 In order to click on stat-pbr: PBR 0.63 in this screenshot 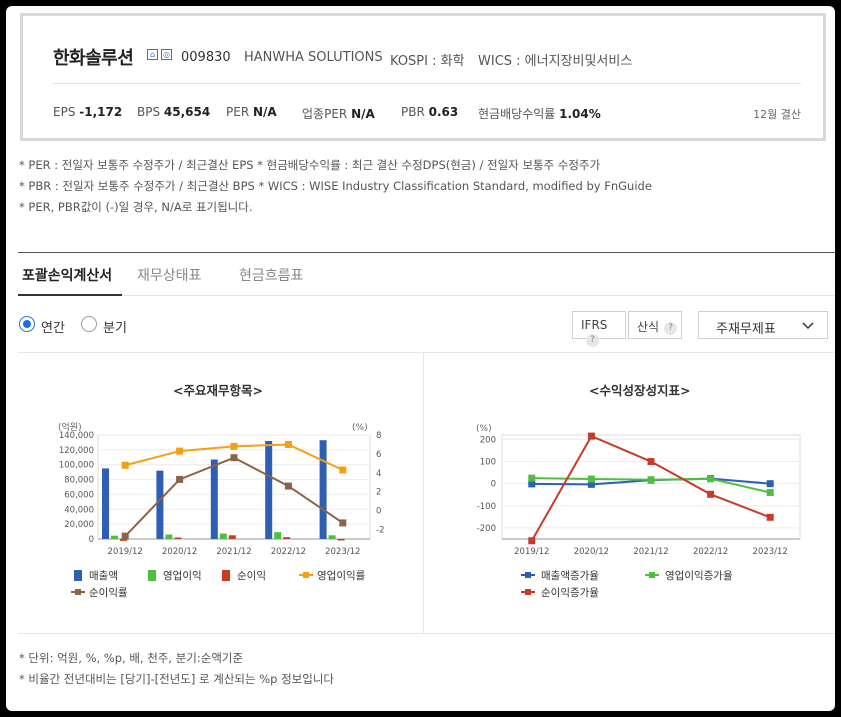, I will do `click(430, 112)`.